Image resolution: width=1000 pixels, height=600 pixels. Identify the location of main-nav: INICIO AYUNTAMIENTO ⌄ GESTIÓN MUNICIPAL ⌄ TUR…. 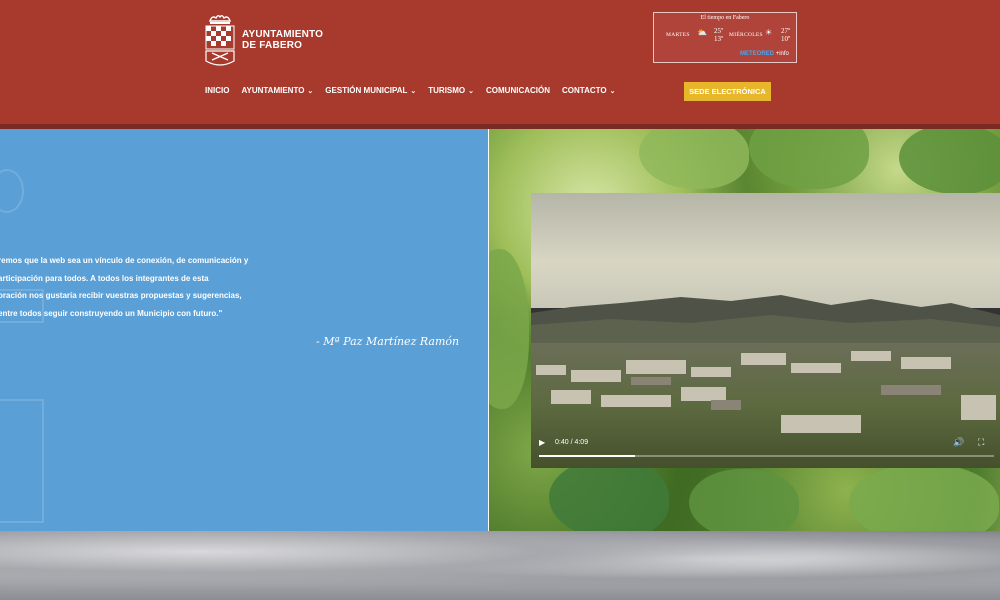
(416, 90).